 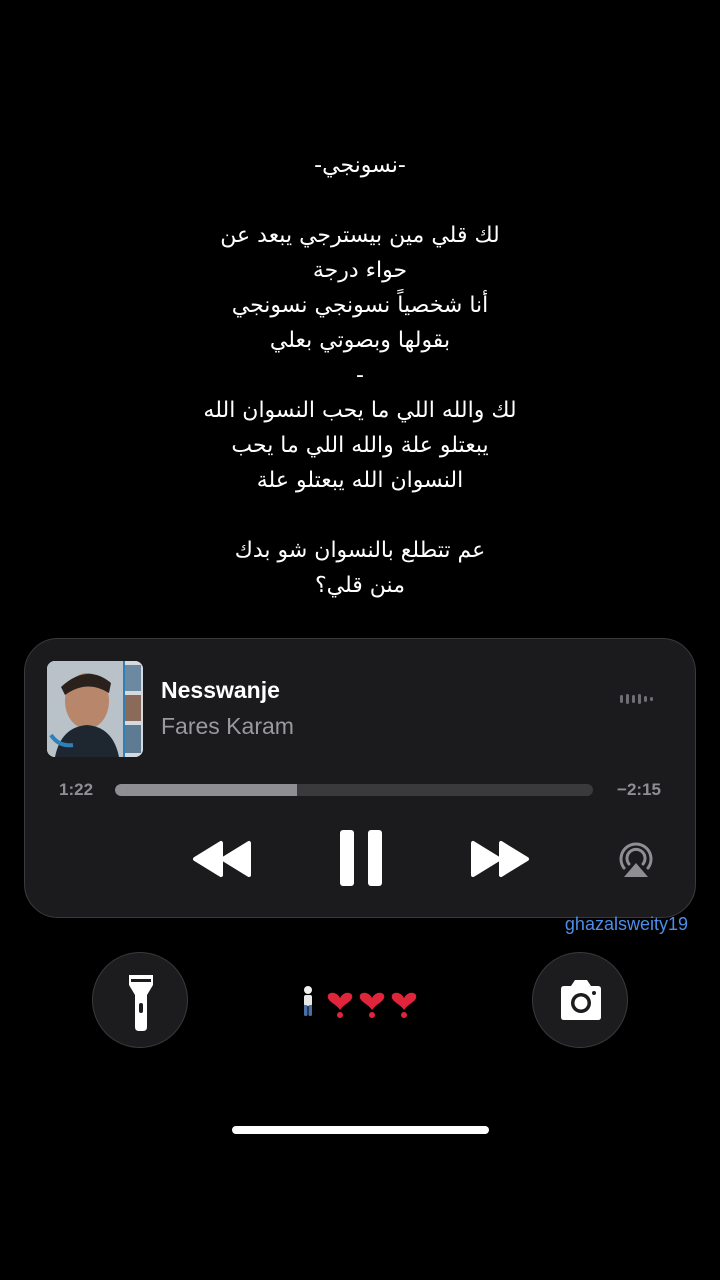 I want to click on flashlight-icon, so click(x=141, y=1003).